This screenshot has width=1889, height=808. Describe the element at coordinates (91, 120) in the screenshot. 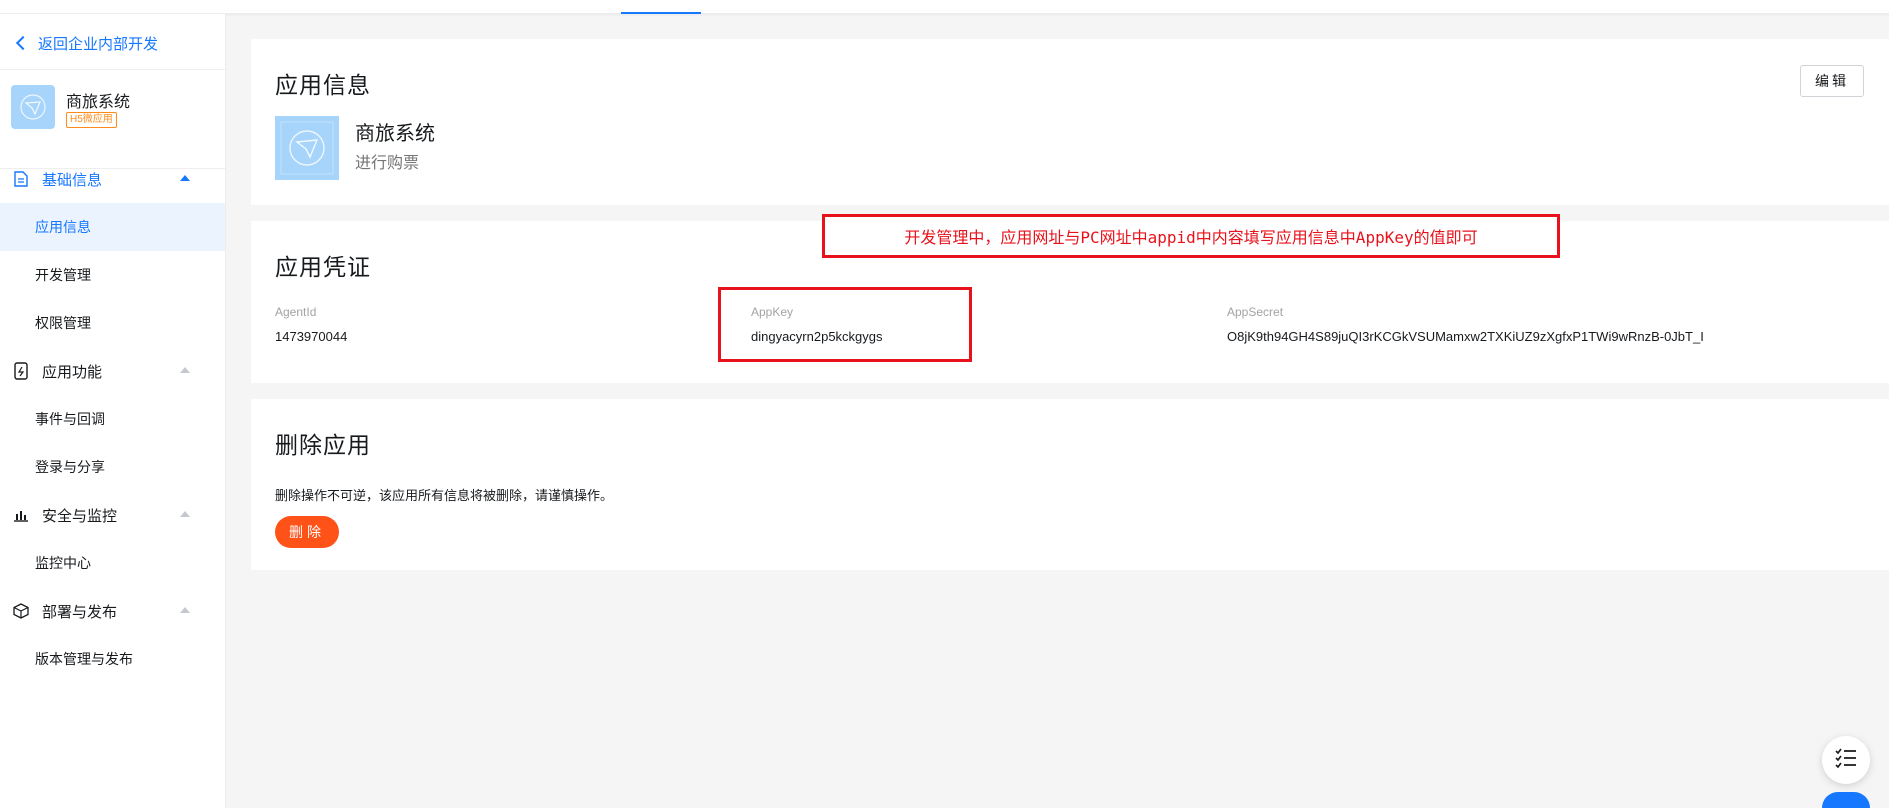

I see `app-type-badge: H5微应用` at that location.